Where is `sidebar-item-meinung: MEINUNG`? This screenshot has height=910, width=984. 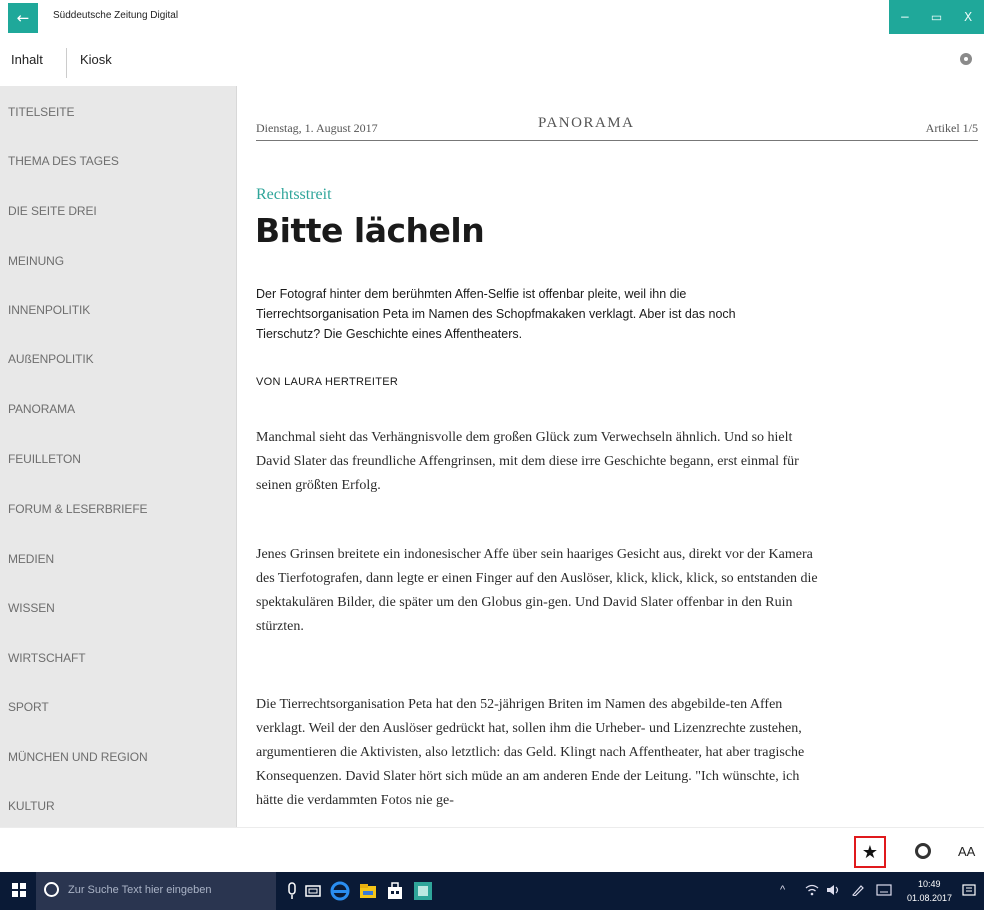 sidebar-item-meinung: MEINUNG is located at coordinates (36, 261).